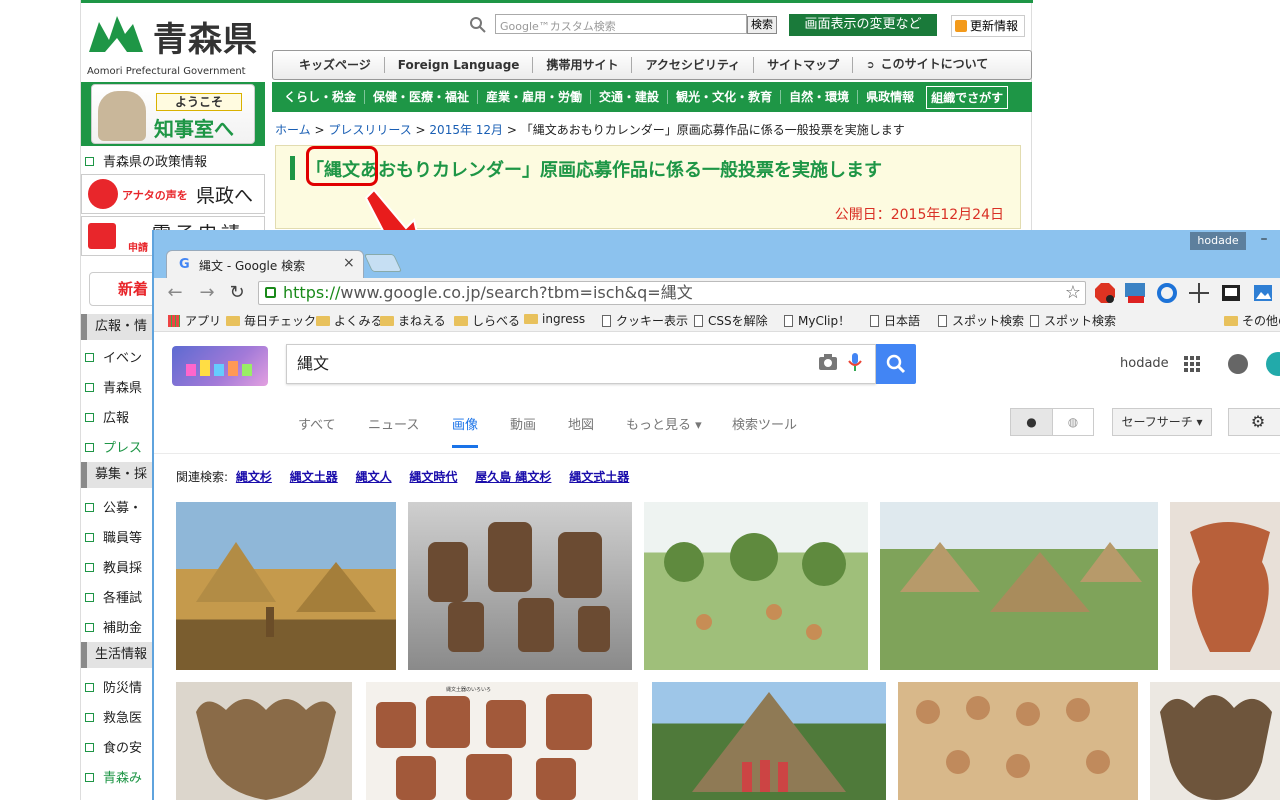 The image size is (1280, 800). I want to click on browser-tab: G 縄文 - Google 検索 ×, so click(265, 264).